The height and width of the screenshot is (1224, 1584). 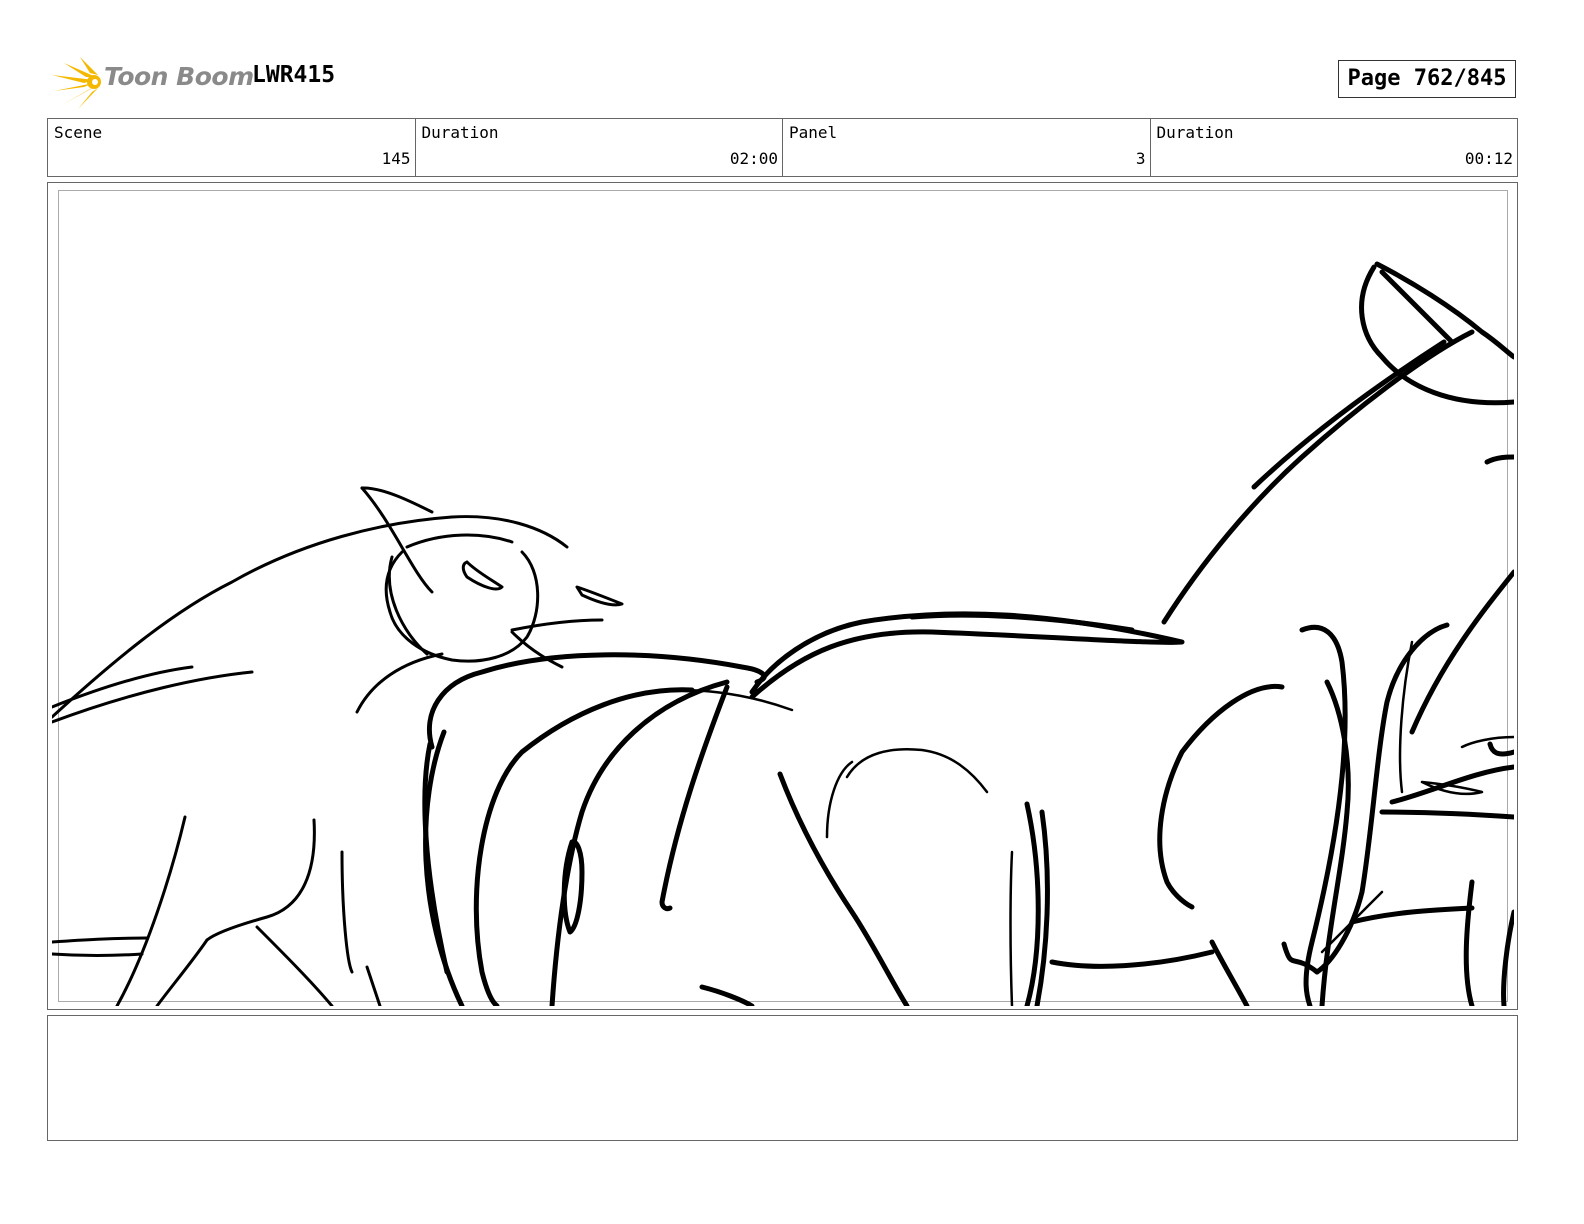 I want to click on scene-duration-cell: Duration 02:00, so click(x=599, y=147).